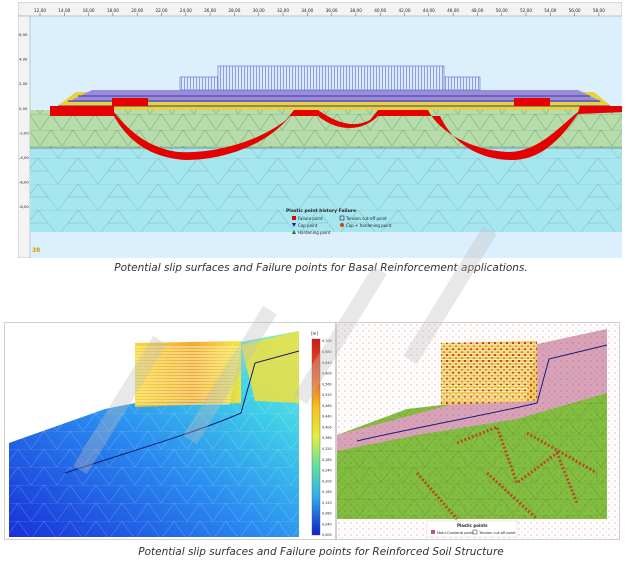  What do you see at coordinates (23, 108) in the screenshot?
I see `y-tick-label: 0,00` at bounding box center [23, 108].